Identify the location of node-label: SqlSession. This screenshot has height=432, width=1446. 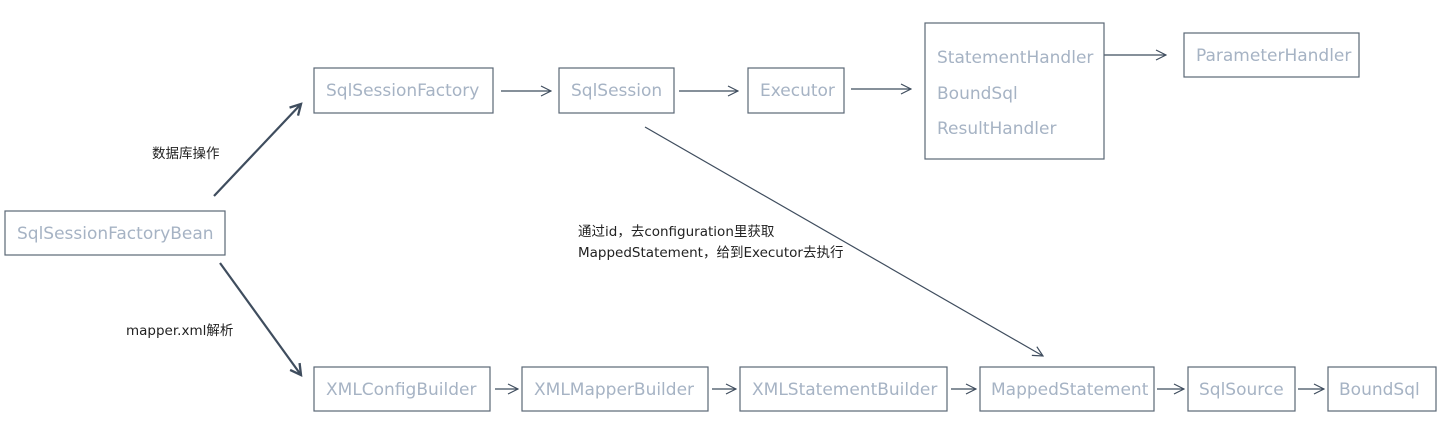
(616, 91).